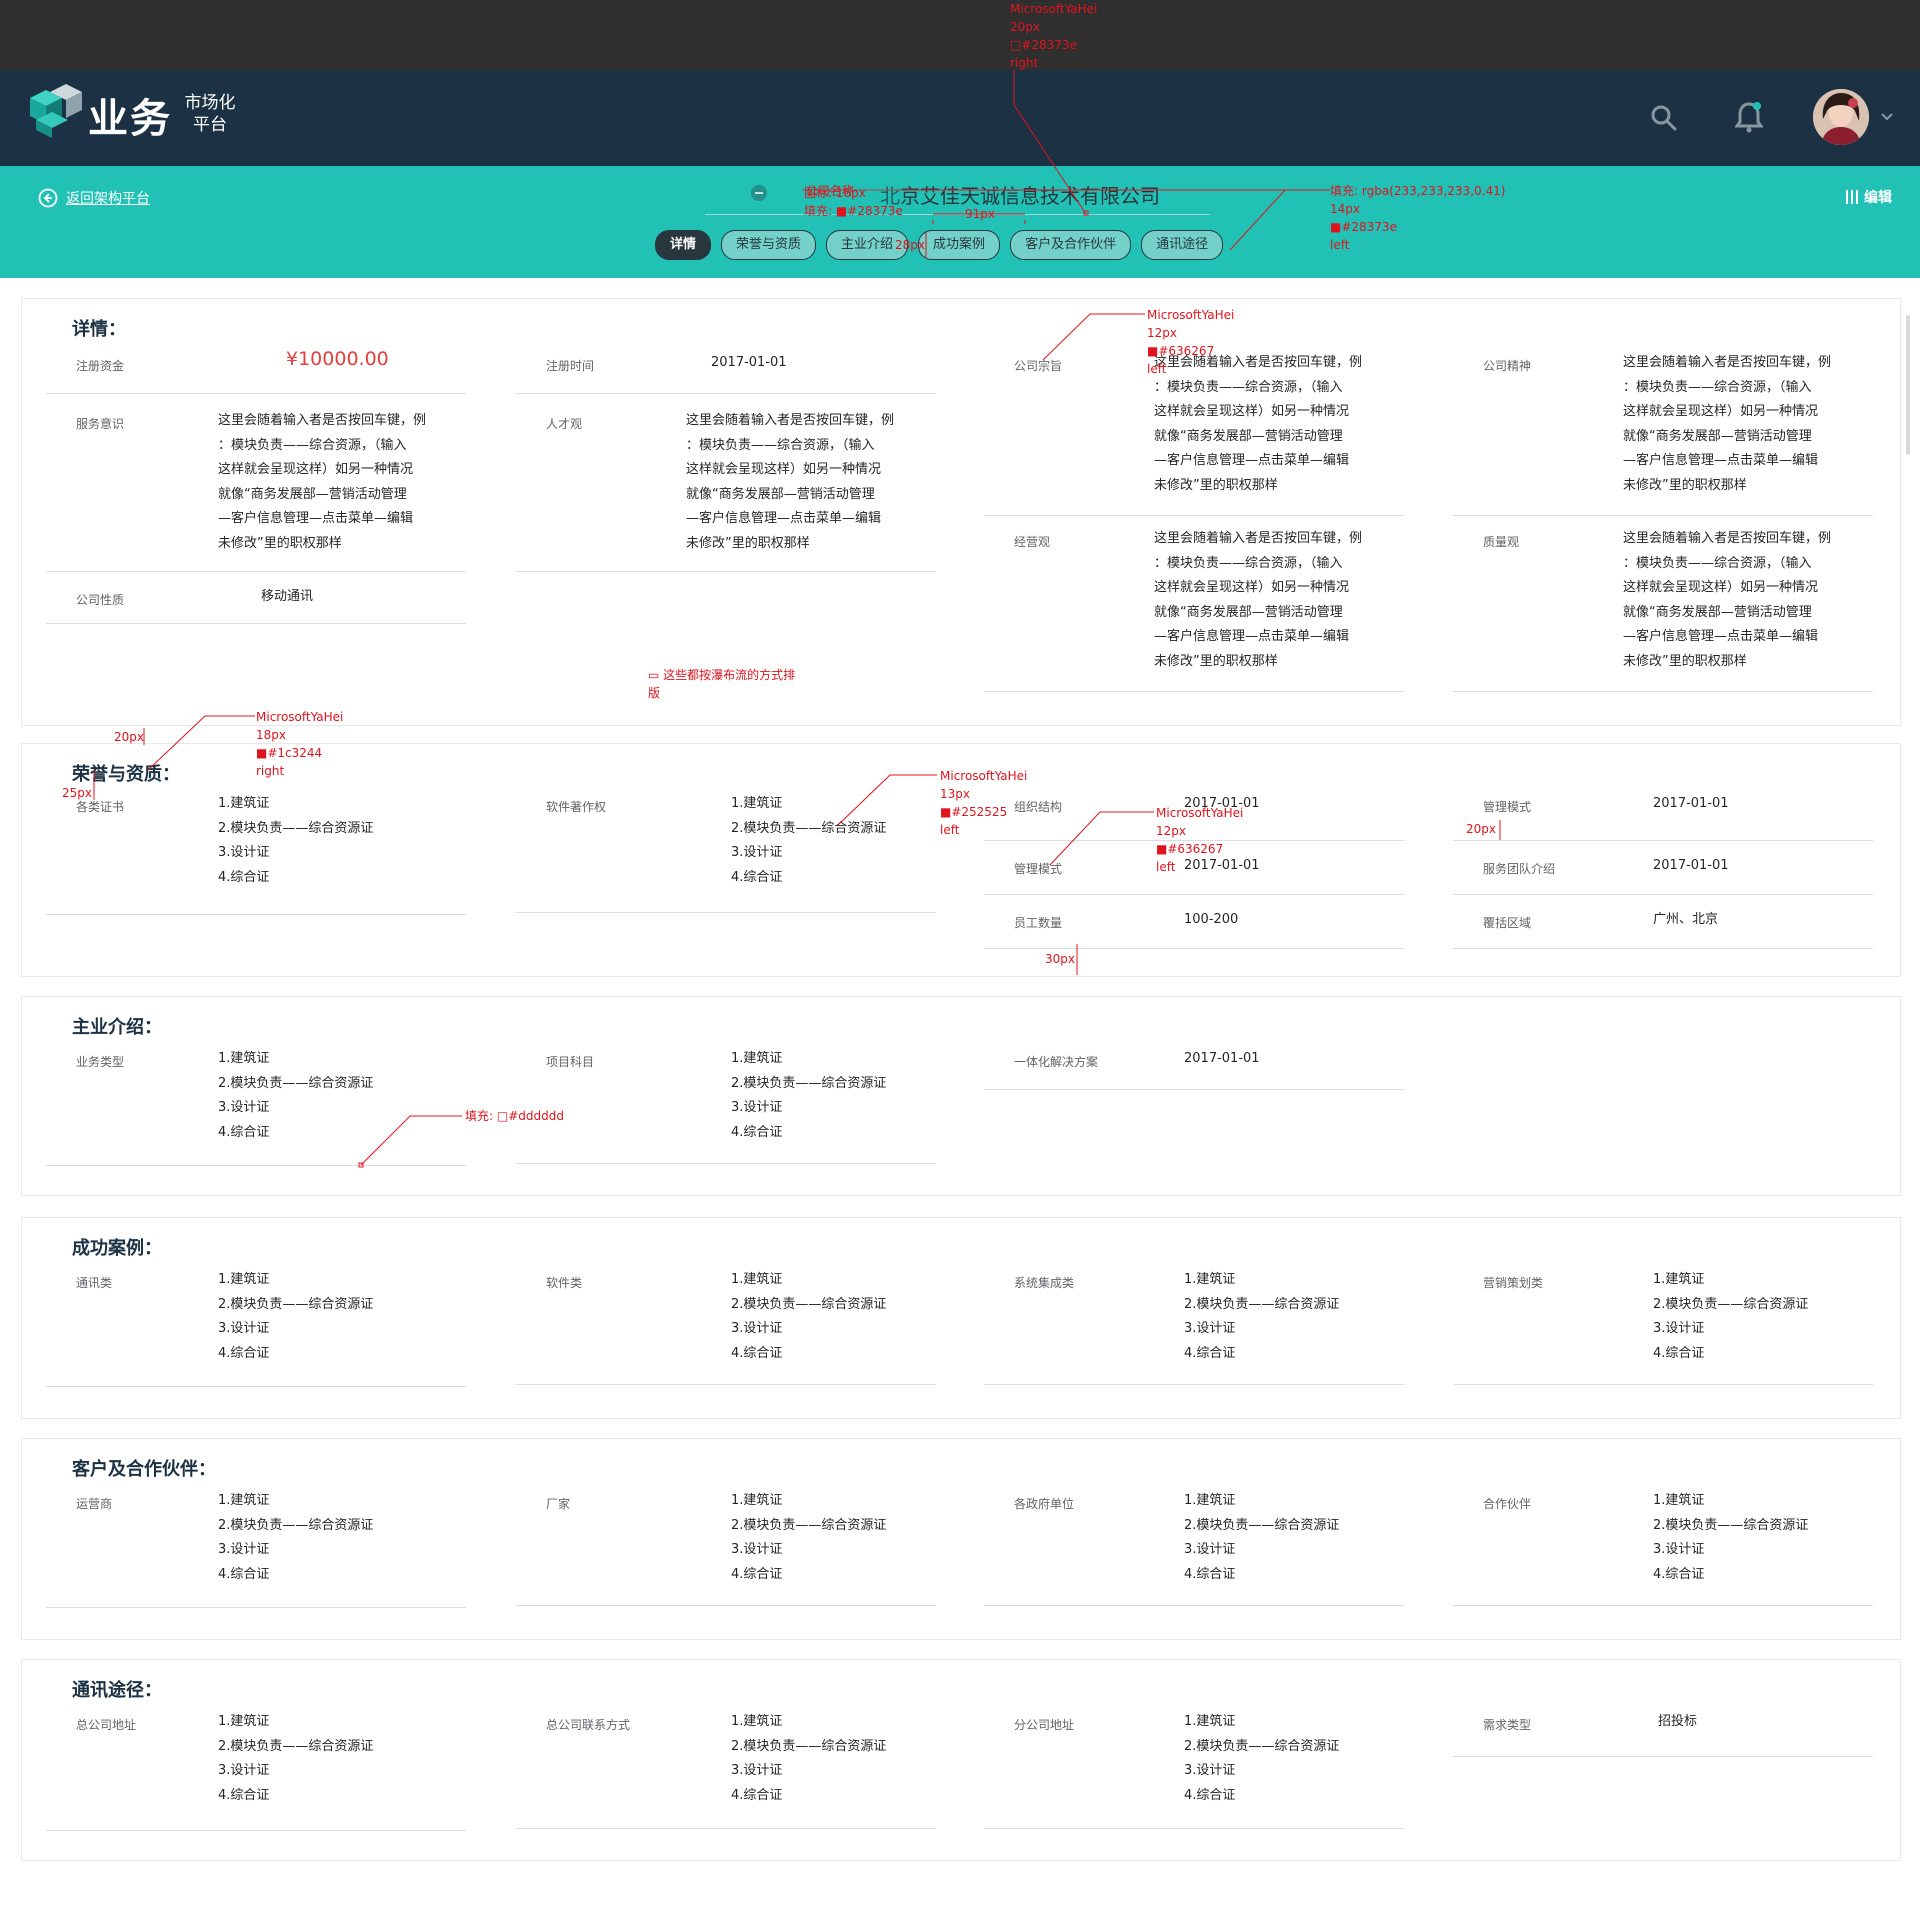  What do you see at coordinates (337, 359) in the screenshot?
I see `field-value: ¥10000.00` at bounding box center [337, 359].